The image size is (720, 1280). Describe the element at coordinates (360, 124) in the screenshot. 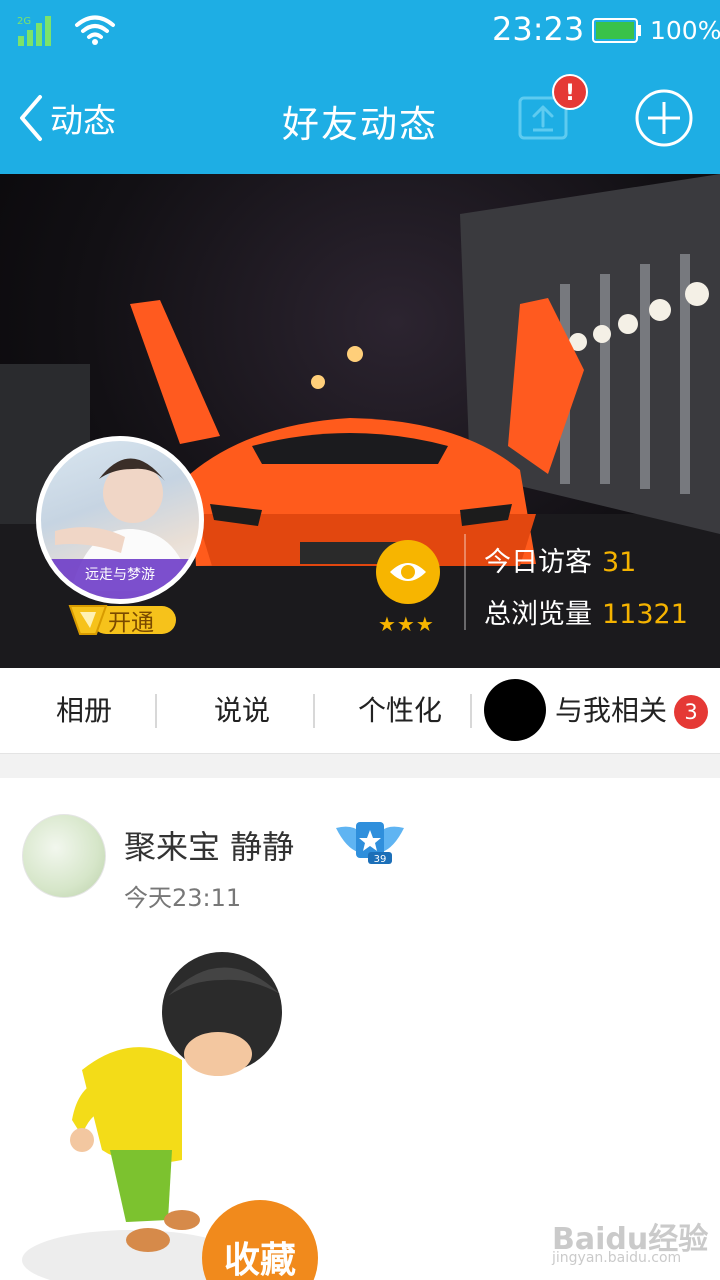

I see `page-title: 好友动态` at that location.